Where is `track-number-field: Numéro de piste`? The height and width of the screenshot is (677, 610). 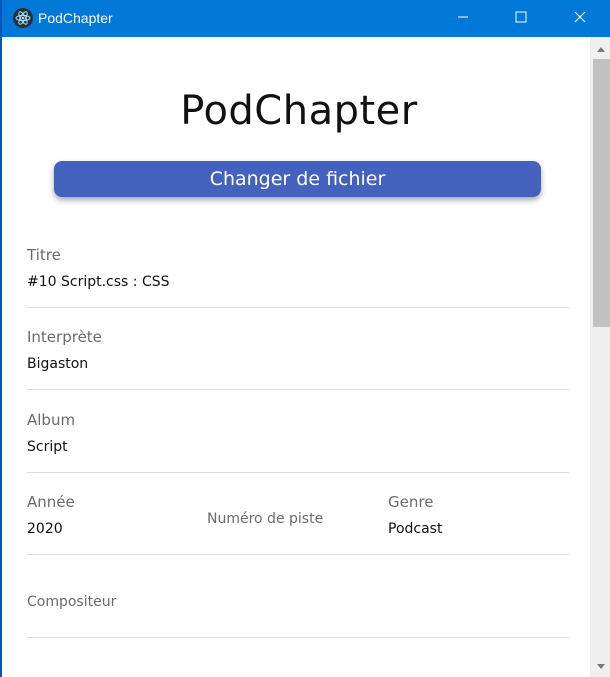 track-number-field: Numéro de piste is located at coordinates (292, 519).